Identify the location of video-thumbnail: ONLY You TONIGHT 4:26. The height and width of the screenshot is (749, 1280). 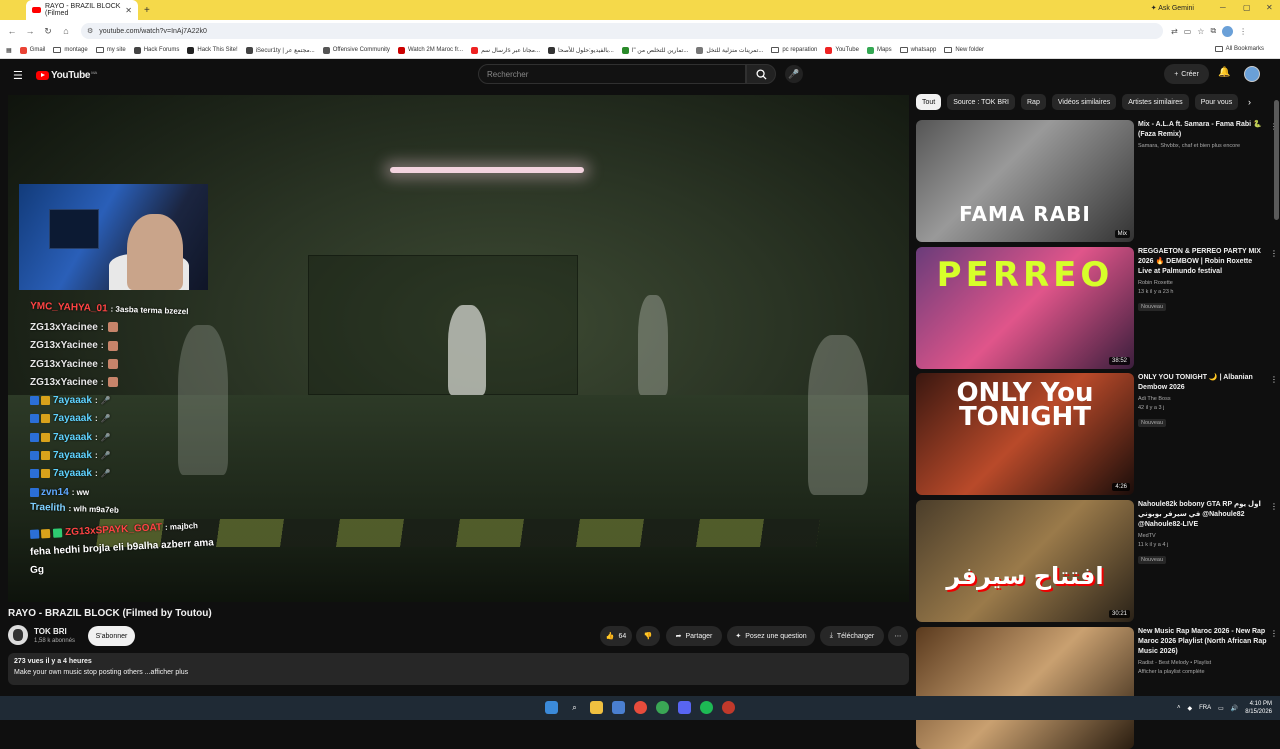
(1025, 434).